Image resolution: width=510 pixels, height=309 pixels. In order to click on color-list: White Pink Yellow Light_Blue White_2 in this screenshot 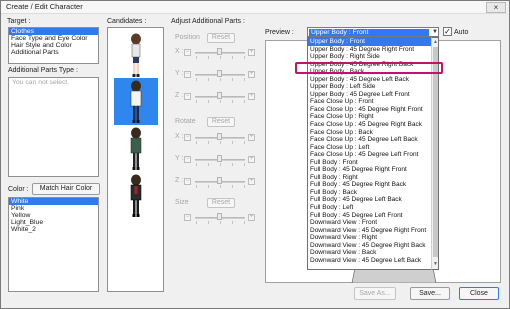, I will do `click(53, 244)`.